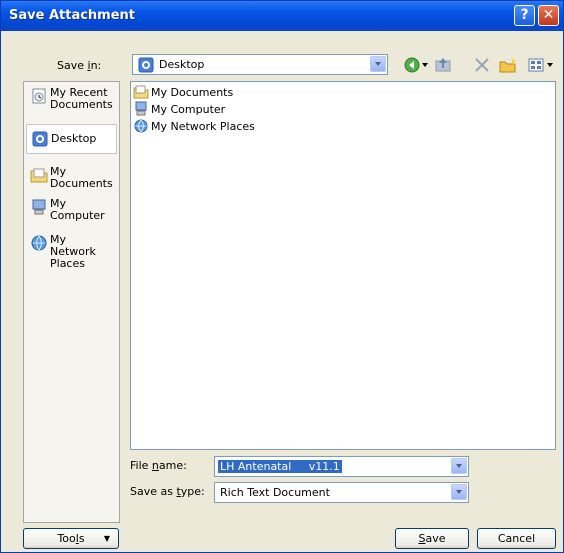 Image resolution: width=564 pixels, height=553 pixels. Describe the element at coordinates (459, 492) in the screenshot. I see `save-type-dropdown-arrow` at that location.